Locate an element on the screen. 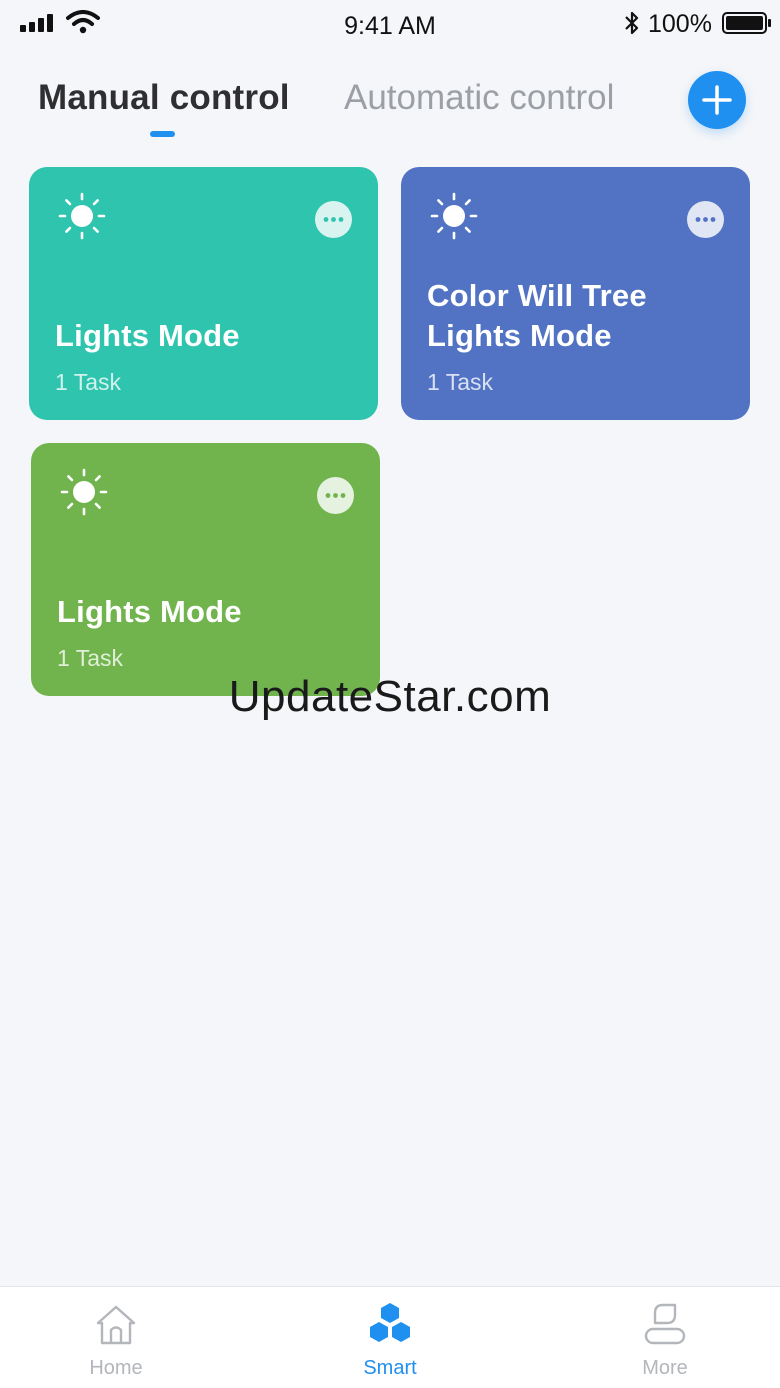 The height and width of the screenshot is (1388, 780). add-button is located at coordinates (717, 100).